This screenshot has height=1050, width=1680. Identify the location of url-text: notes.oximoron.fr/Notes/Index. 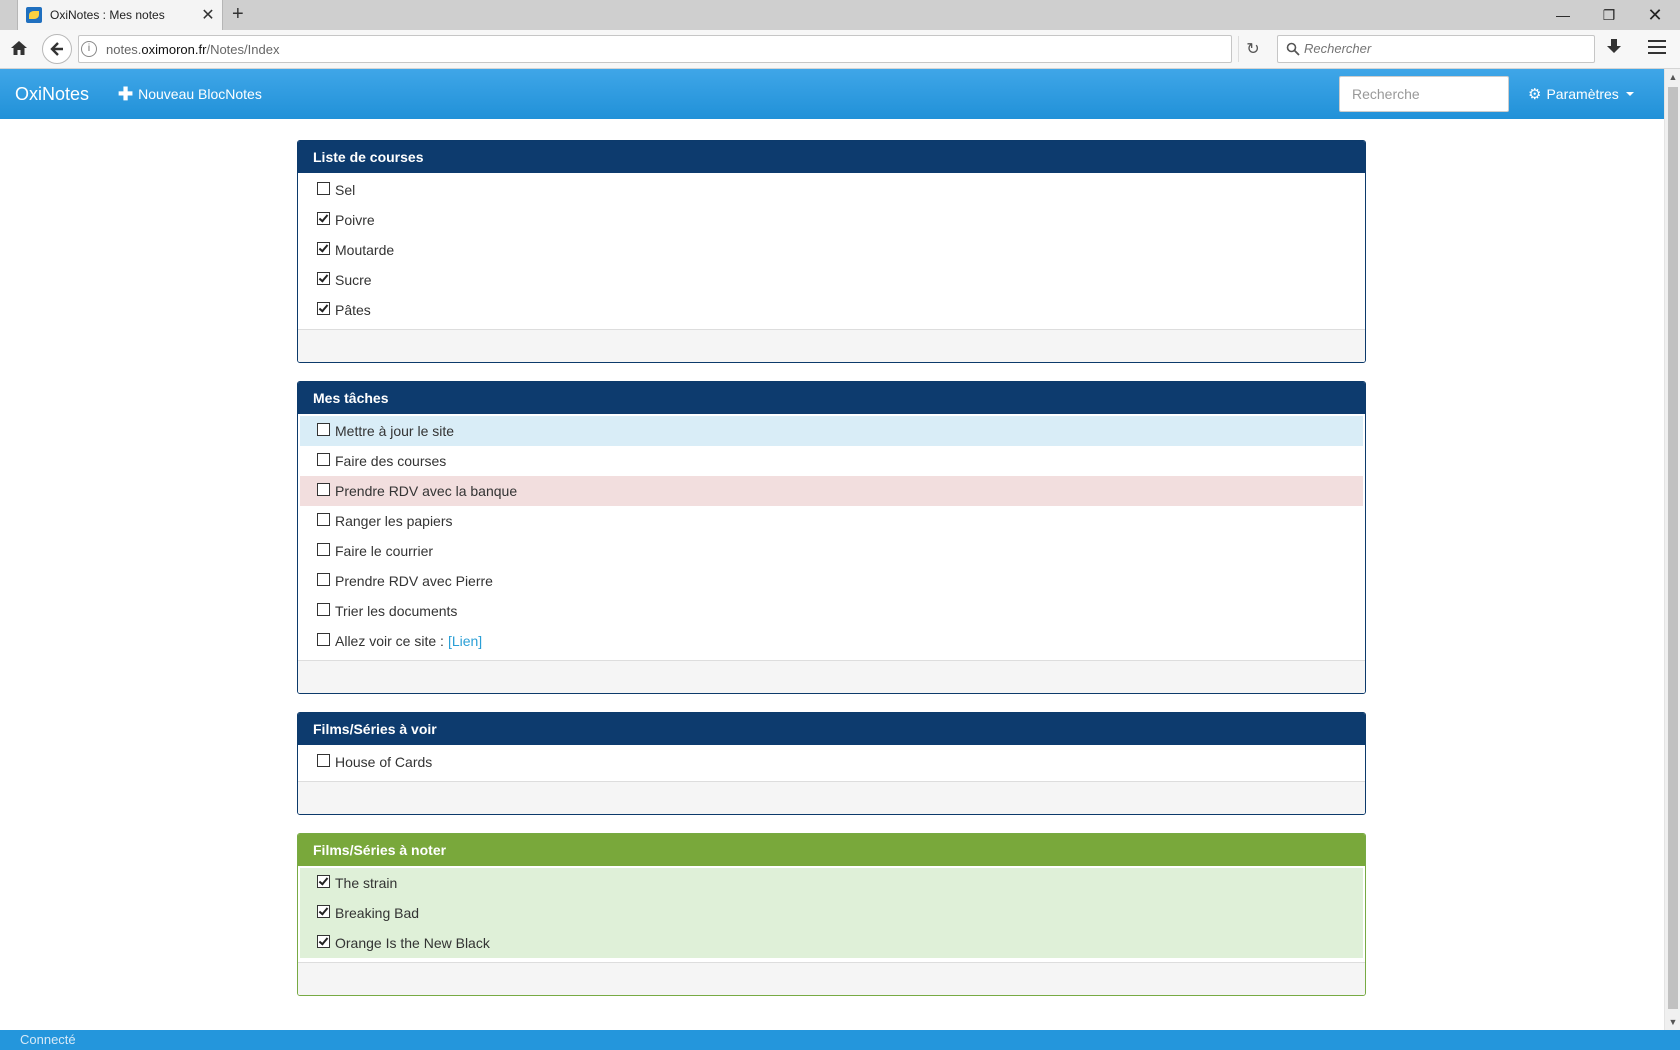
(193, 49).